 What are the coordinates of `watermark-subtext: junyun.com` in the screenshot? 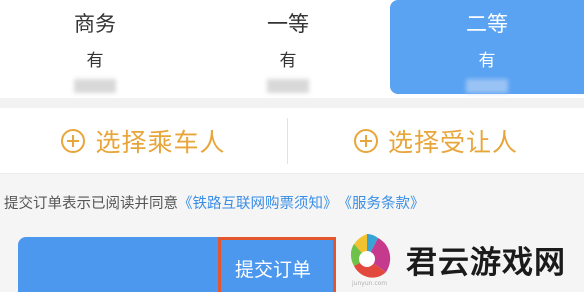 It's located at (370, 283).